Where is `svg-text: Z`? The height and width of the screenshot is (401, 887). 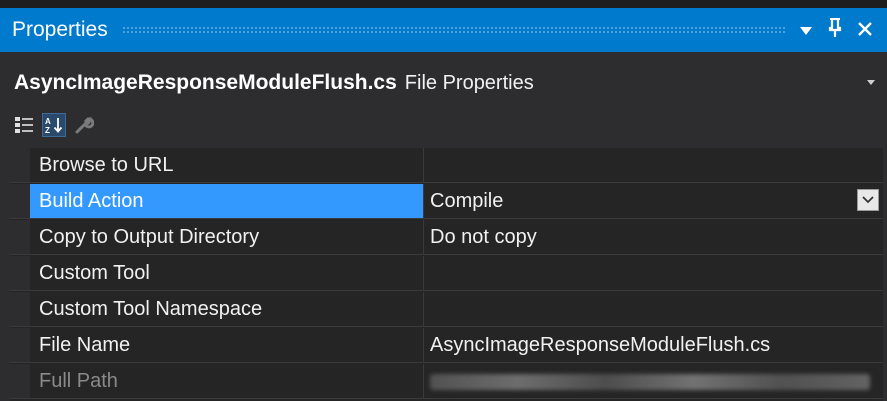 svg-text: Z is located at coordinates (47, 130).